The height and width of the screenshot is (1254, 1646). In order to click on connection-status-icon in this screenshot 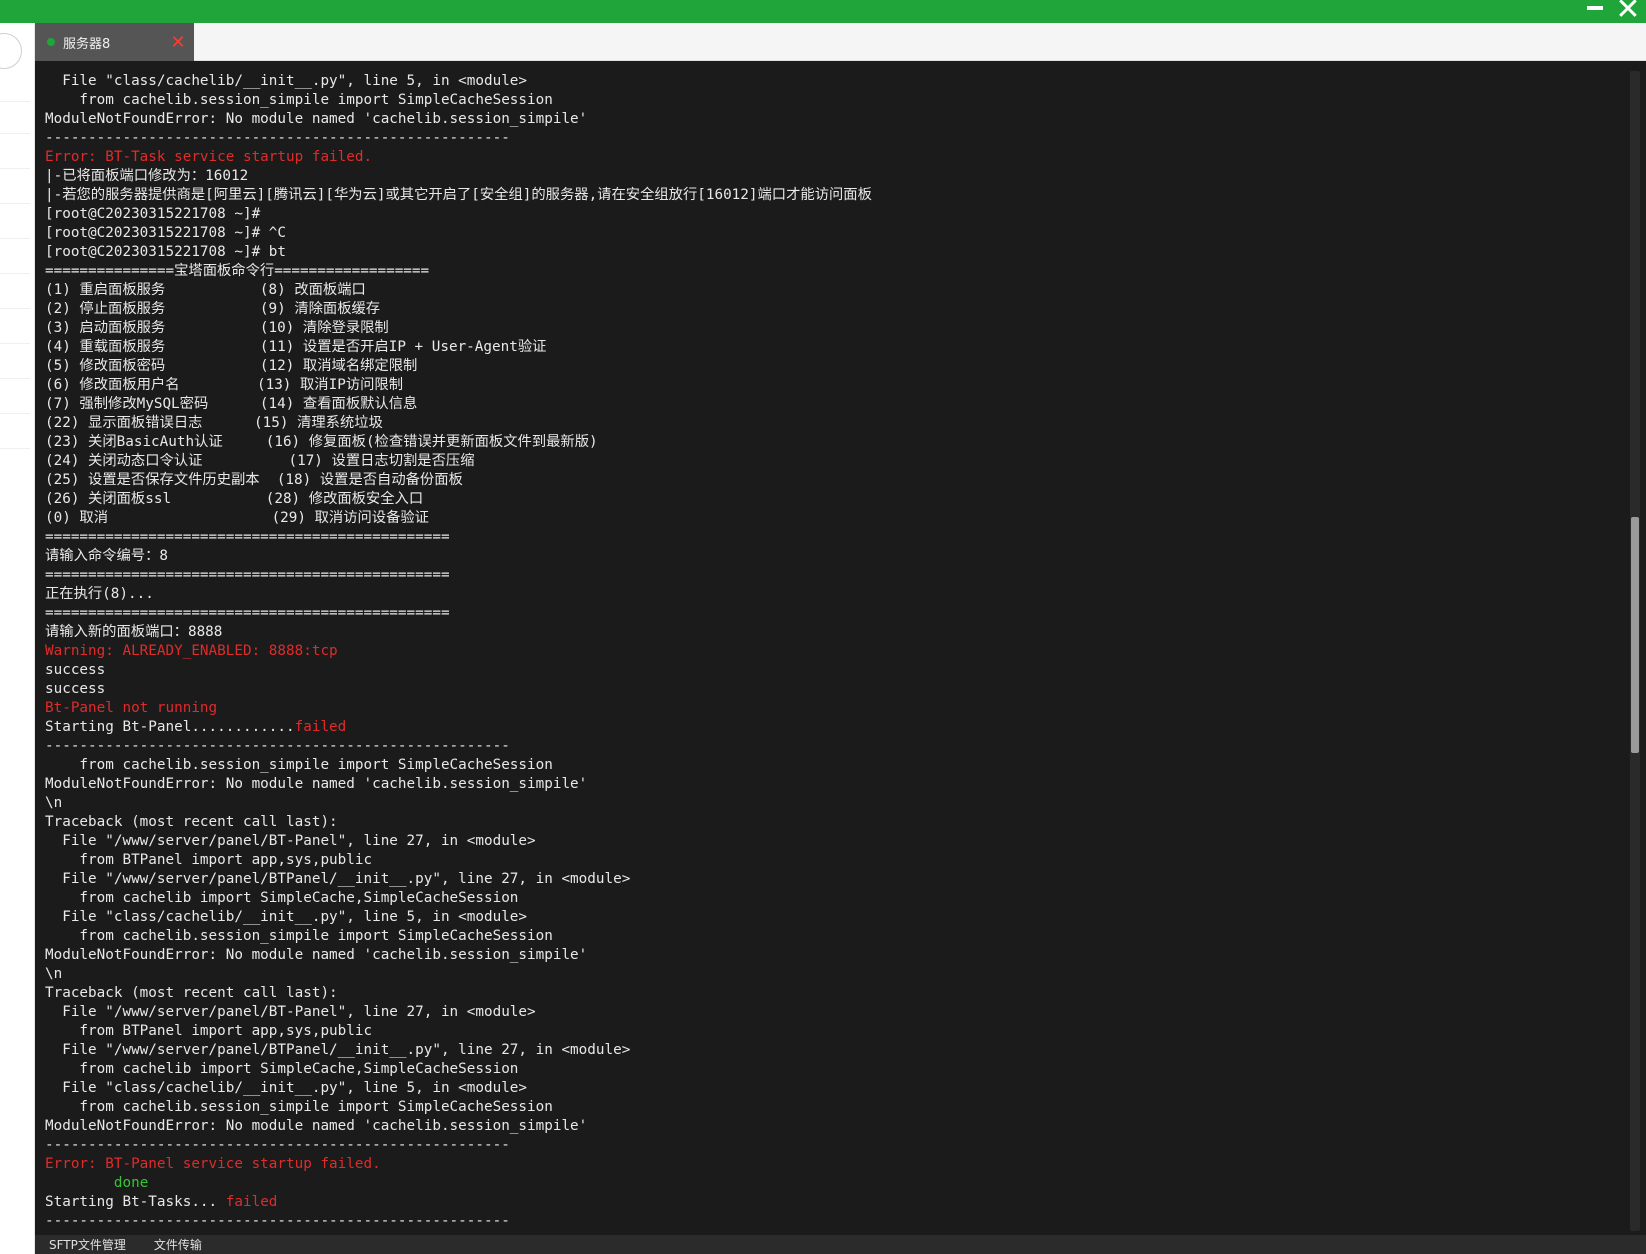, I will do `click(51, 42)`.